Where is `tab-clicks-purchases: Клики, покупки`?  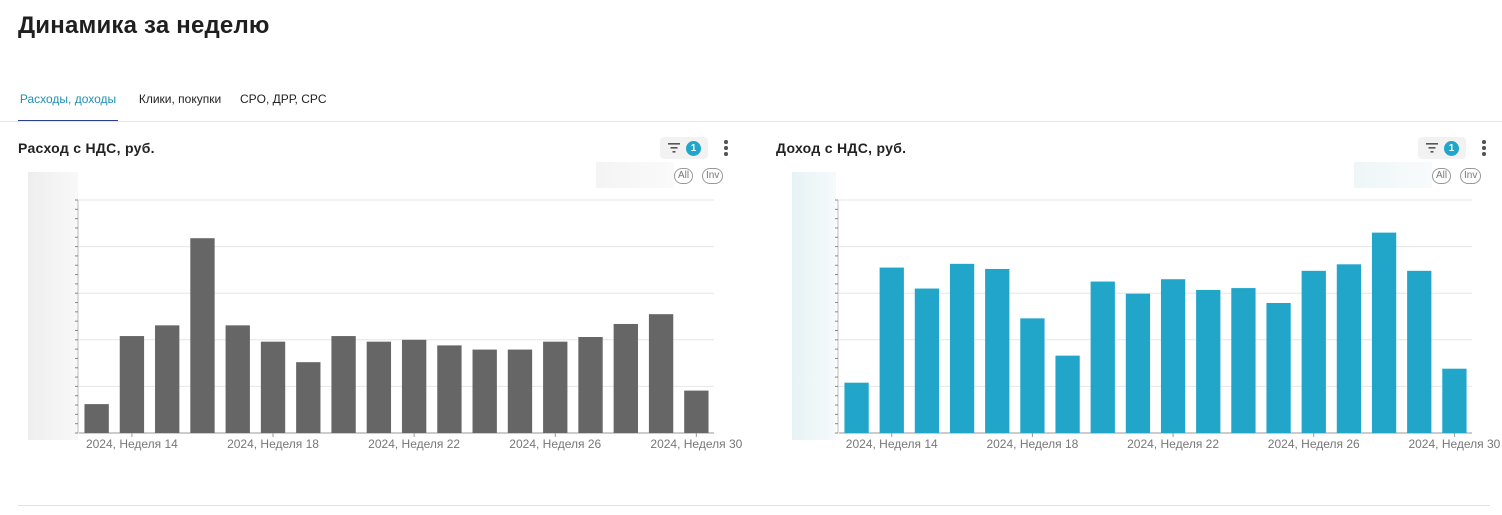 tab-clicks-purchases: Клики, покупки is located at coordinates (180, 100).